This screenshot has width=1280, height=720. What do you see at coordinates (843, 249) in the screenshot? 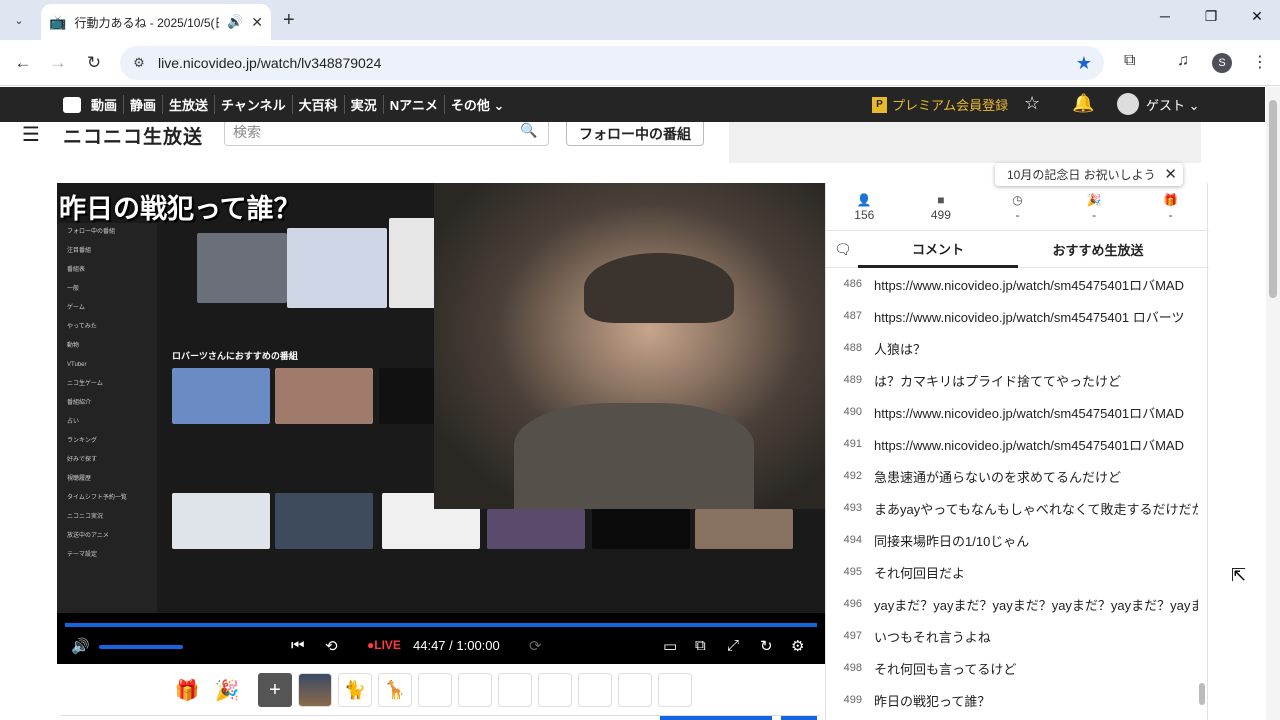
I see `comment-panel-toggle-icon: 🗨` at bounding box center [843, 249].